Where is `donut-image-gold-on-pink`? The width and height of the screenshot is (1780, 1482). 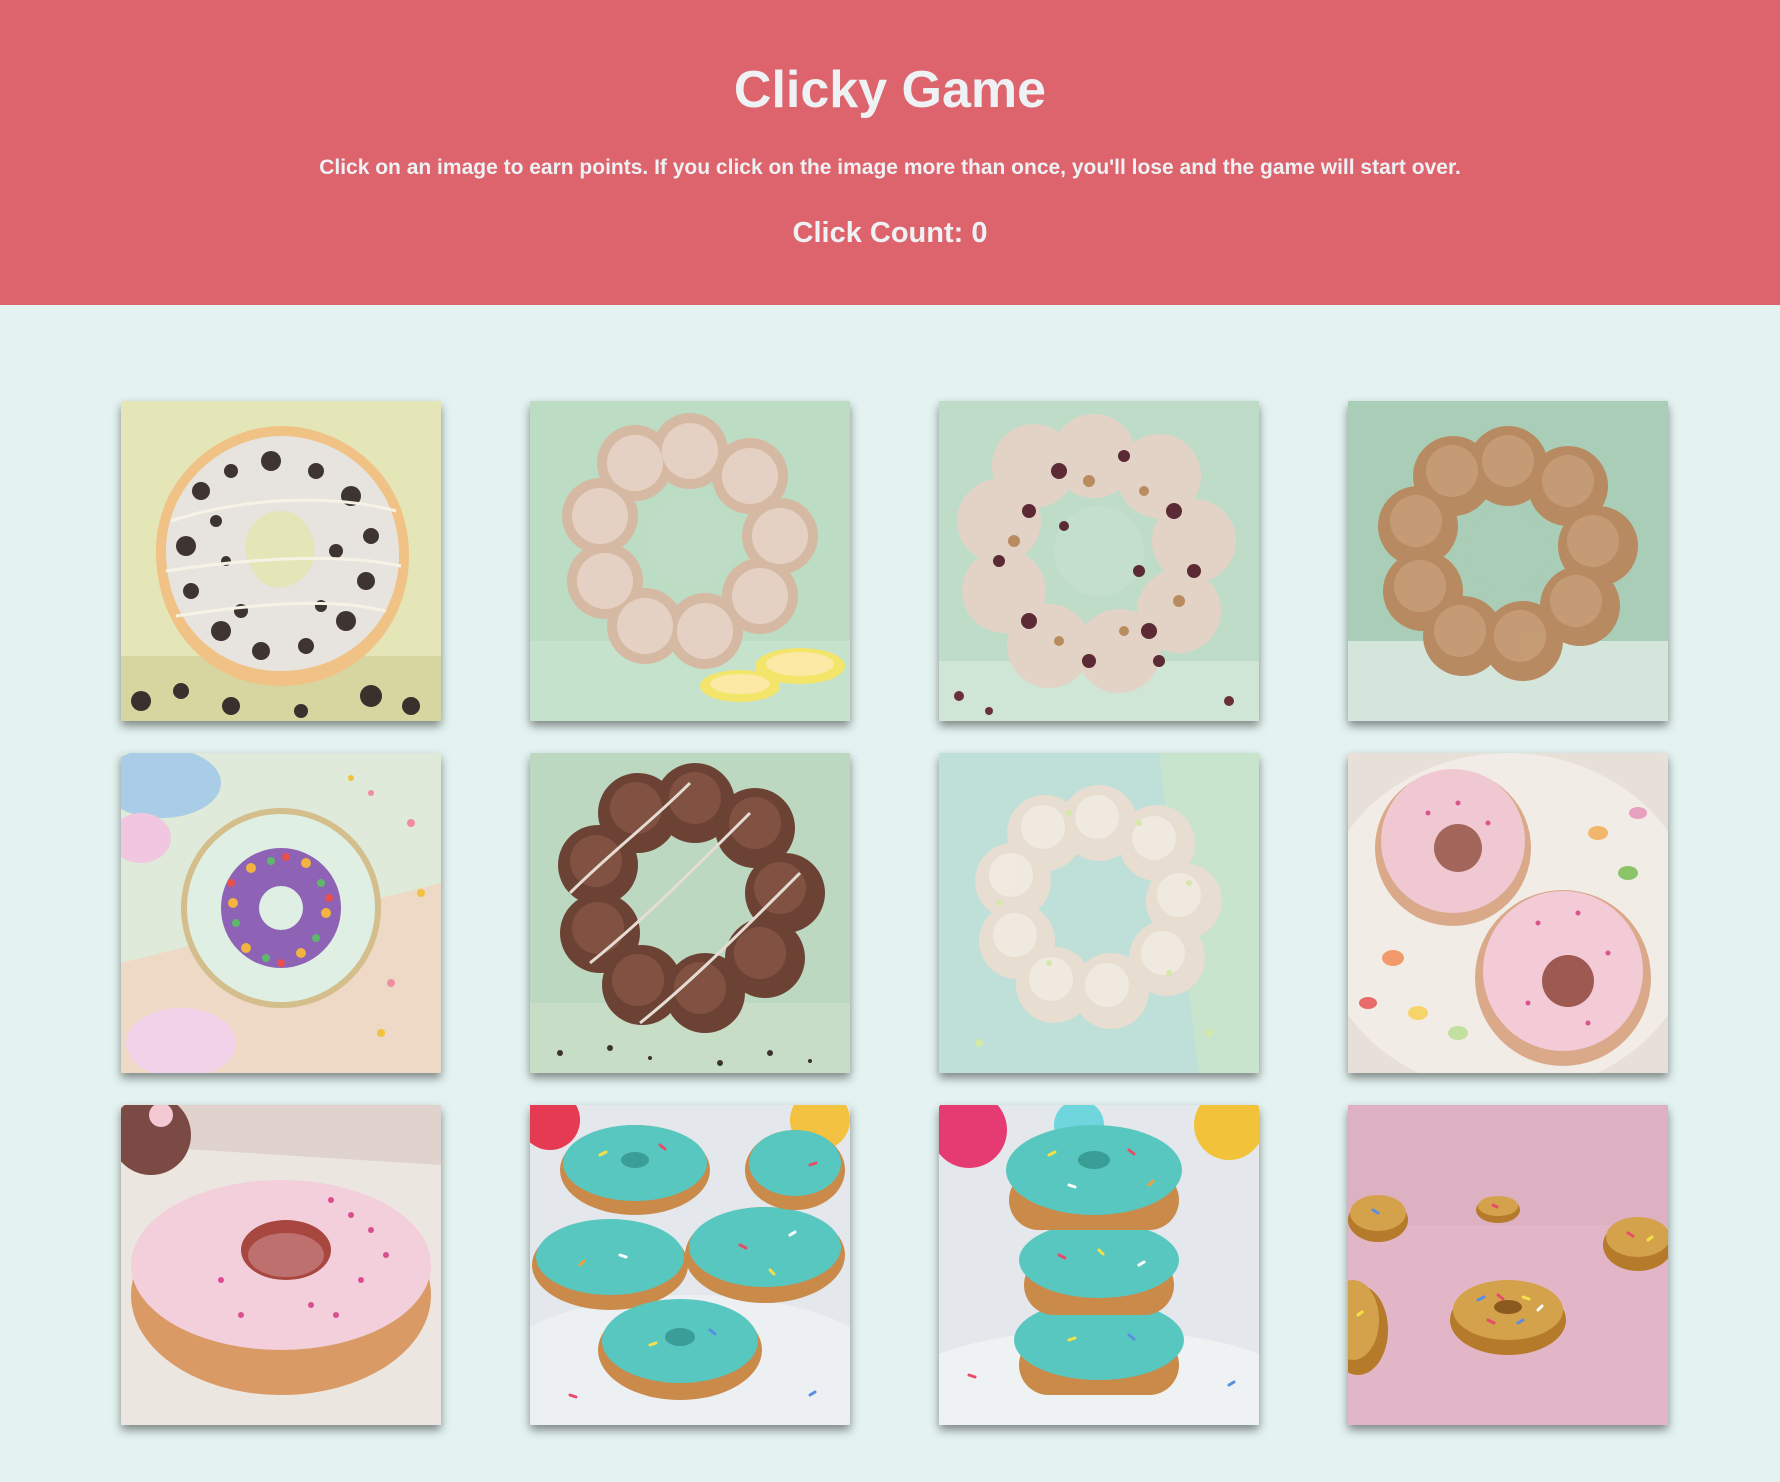
donut-image-gold-on-pink is located at coordinates (1508, 1265).